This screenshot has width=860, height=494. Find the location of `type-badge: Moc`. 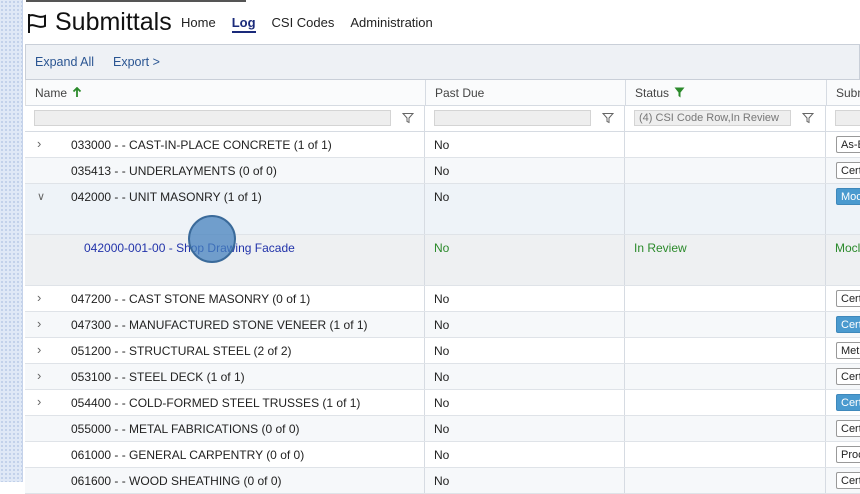

type-badge: Moc is located at coordinates (848, 196).